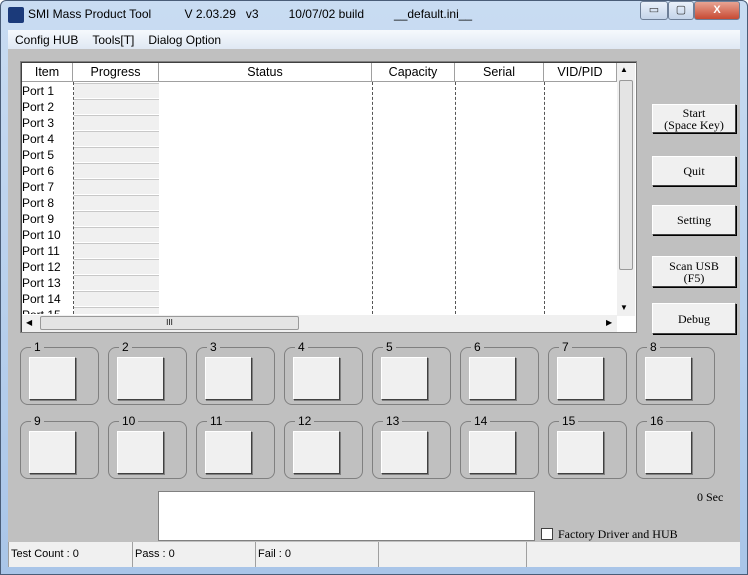 The height and width of the screenshot is (575, 748). I want to click on port-row-label: Port 1, so click(48, 90).